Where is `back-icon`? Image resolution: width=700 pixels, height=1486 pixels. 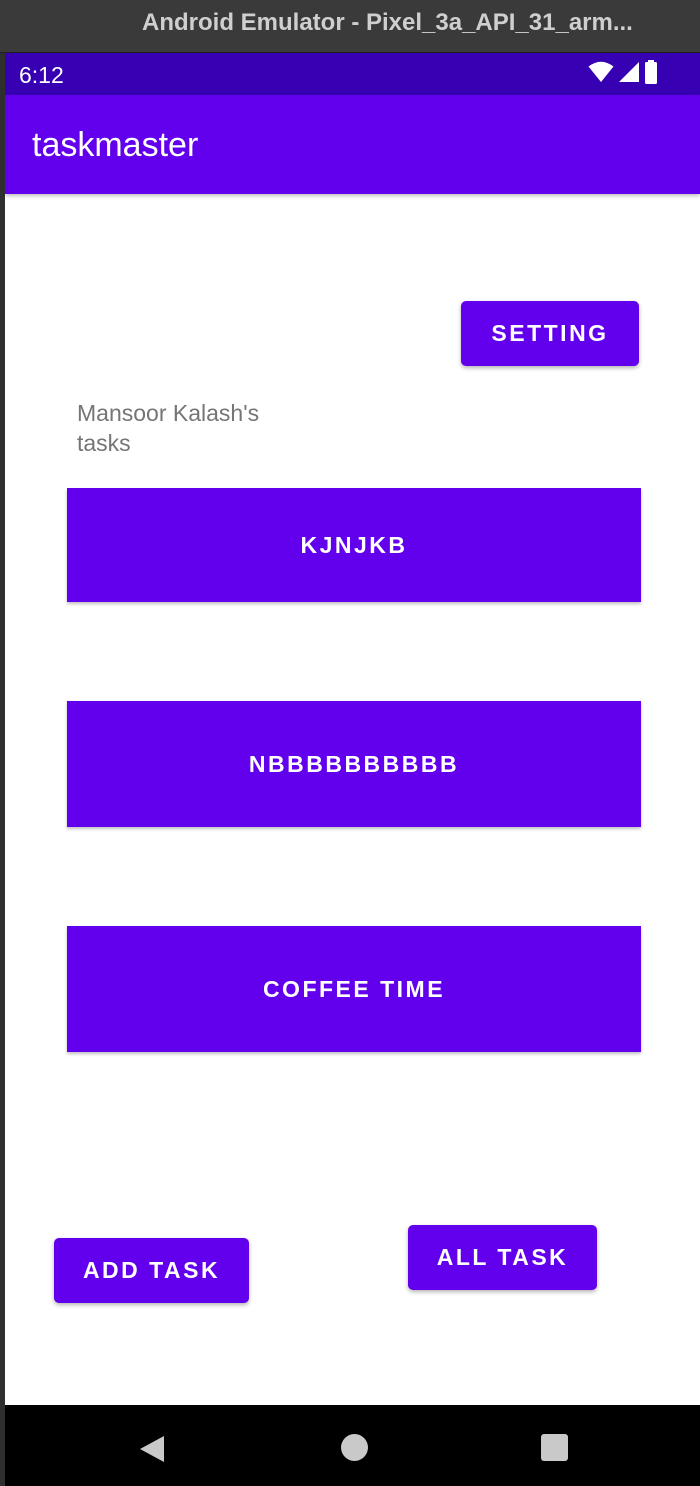 back-icon is located at coordinates (152, 1451).